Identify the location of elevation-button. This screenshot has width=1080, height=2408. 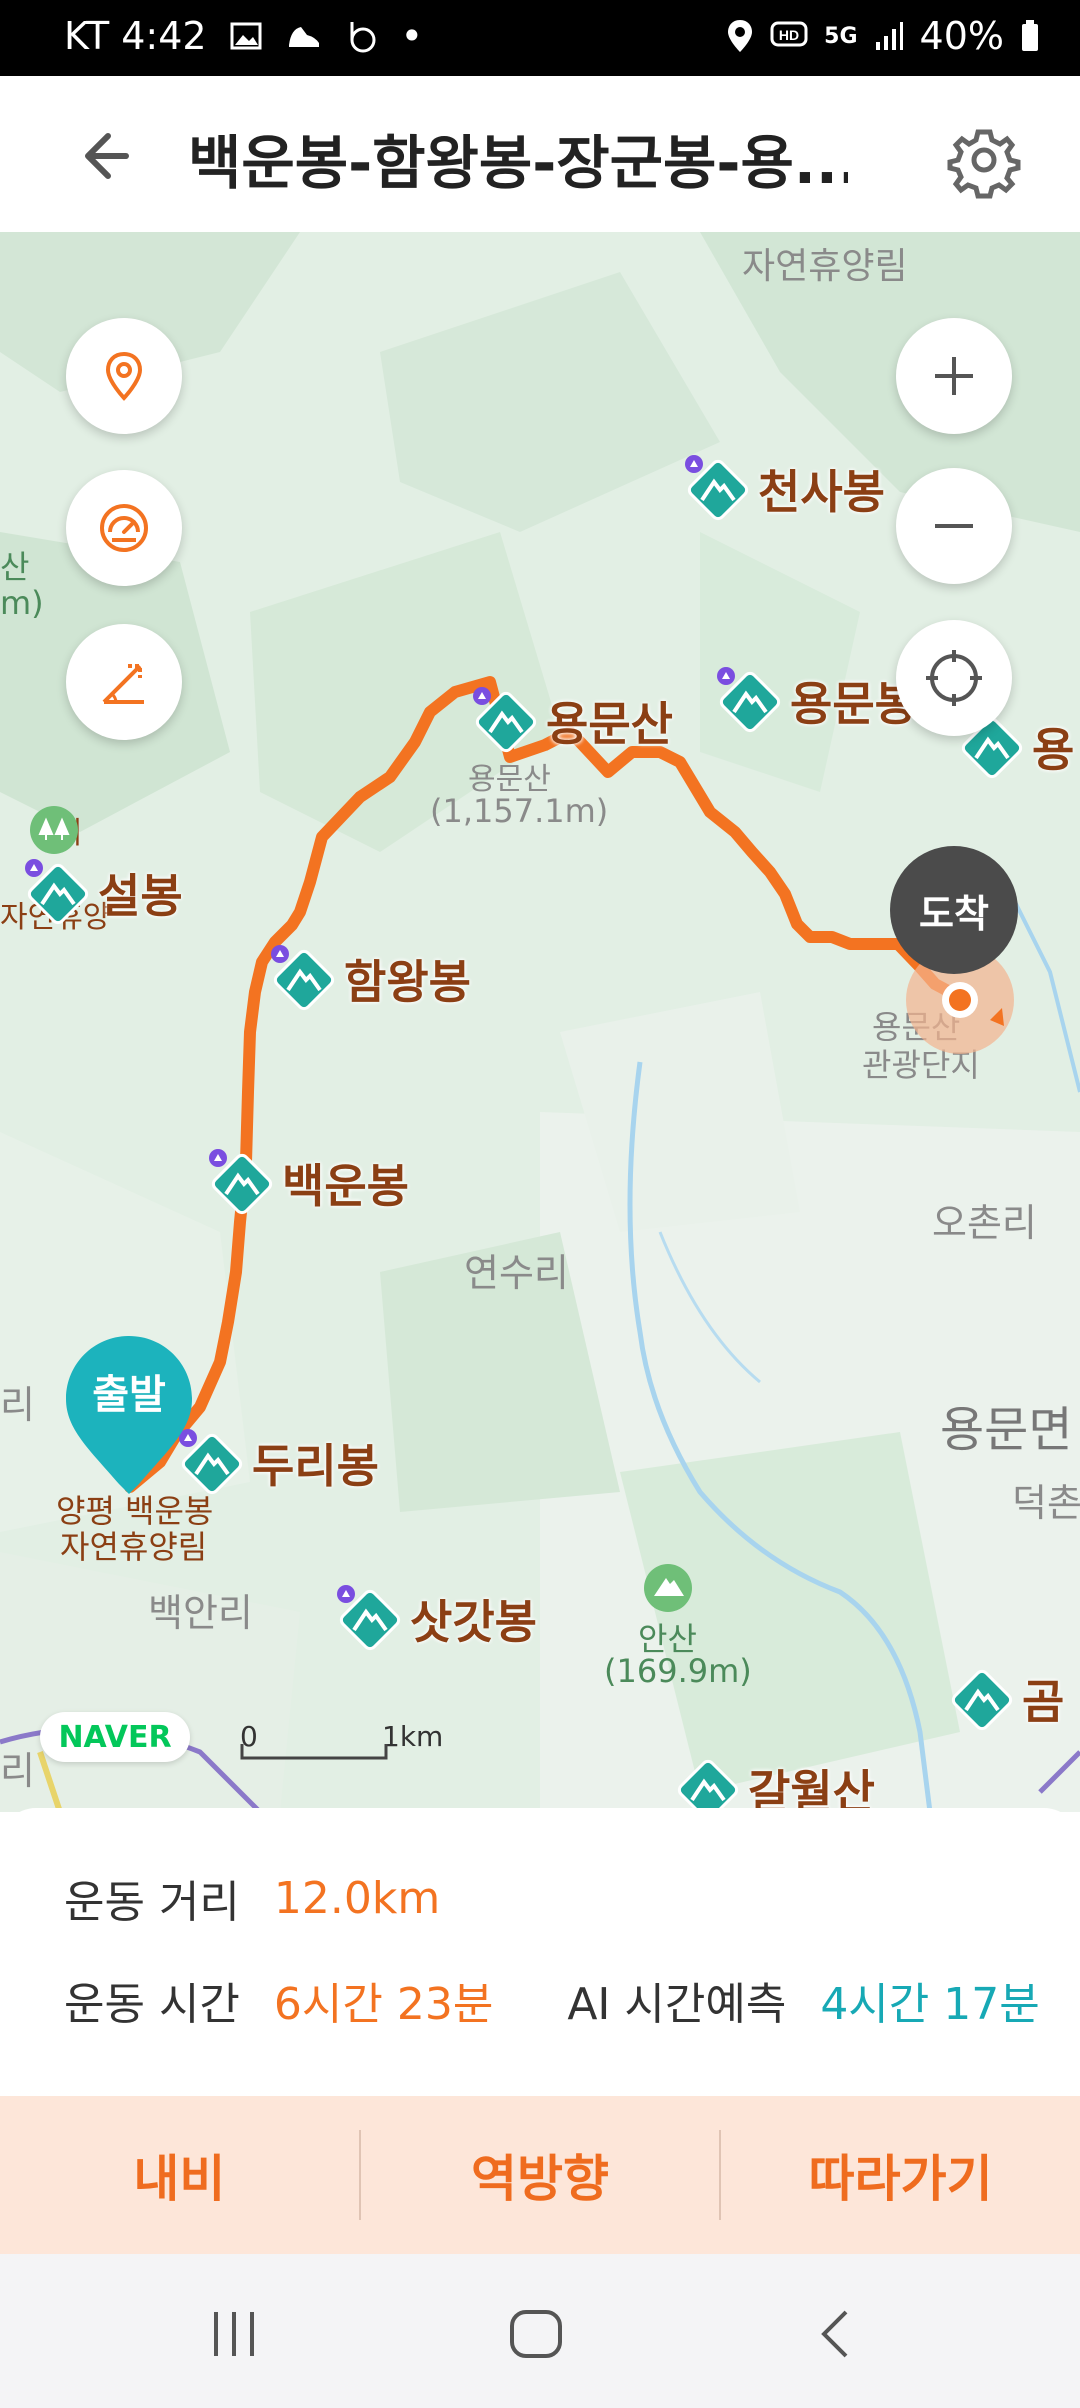
(124, 682).